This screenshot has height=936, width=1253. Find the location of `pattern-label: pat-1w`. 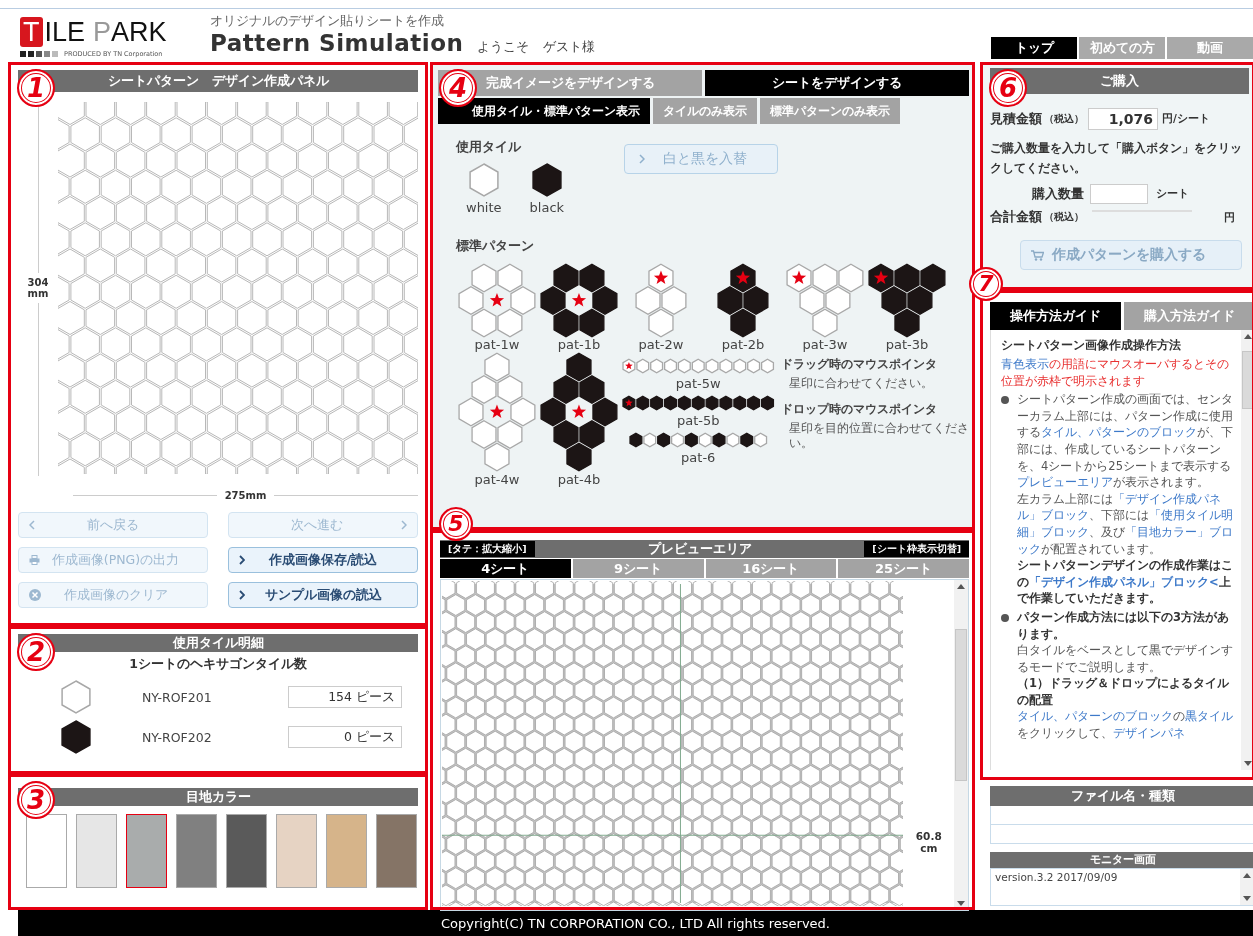

pattern-label: pat-1w is located at coordinates (497, 344).